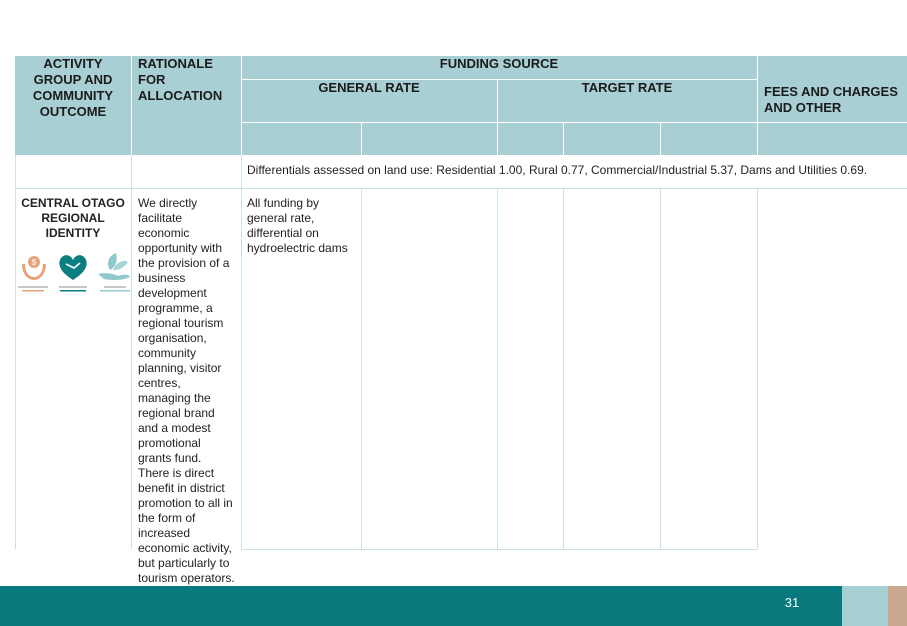 The width and height of the screenshot is (907, 626). What do you see at coordinates (114, 267) in the screenshot?
I see `leaf-hand-icon` at bounding box center [114, 267].